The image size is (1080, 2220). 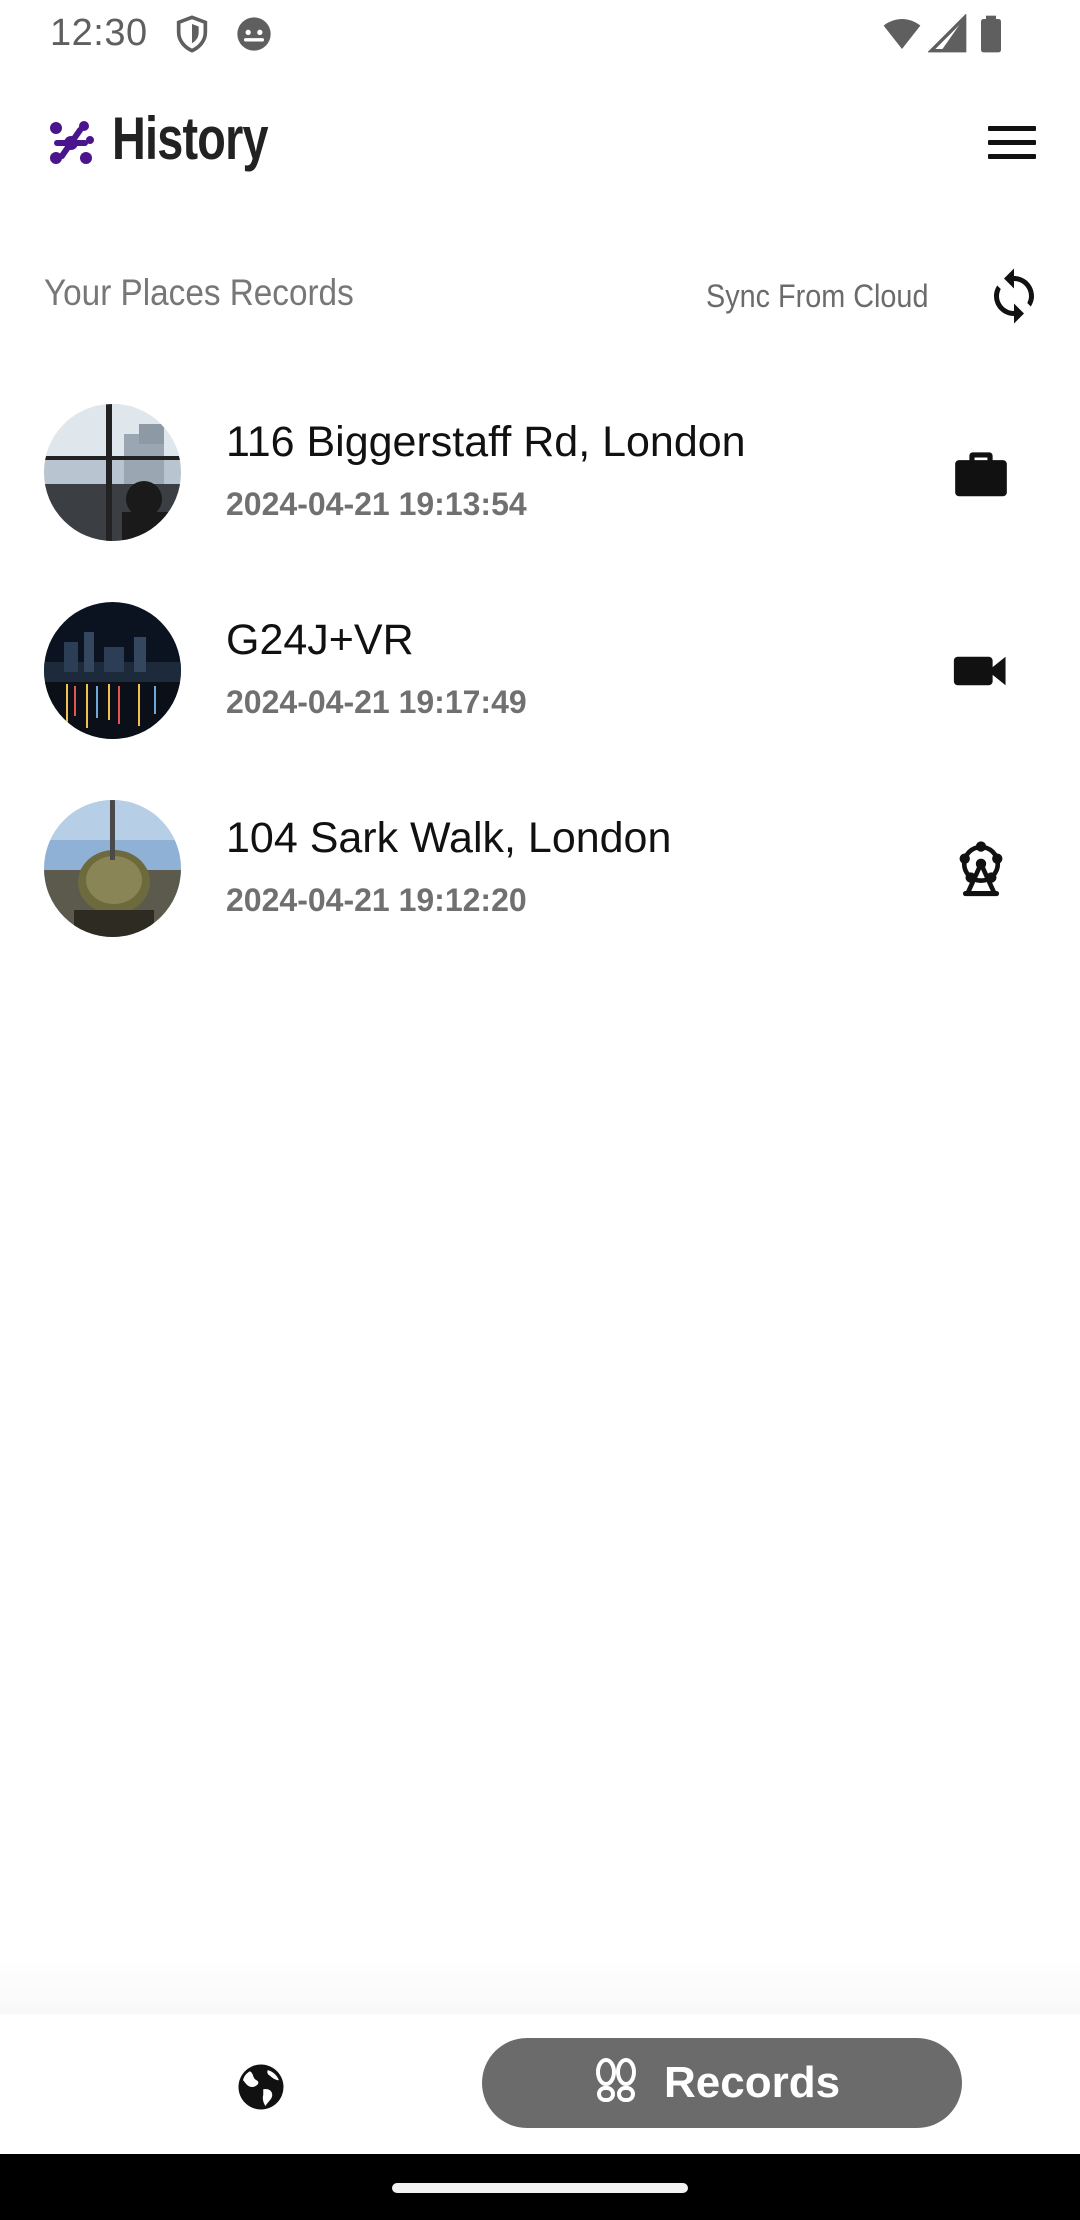 What do you see at coordinates (1008, 143) in the screenshot?
I see `menu-button` at bounding box center [1008, 143].